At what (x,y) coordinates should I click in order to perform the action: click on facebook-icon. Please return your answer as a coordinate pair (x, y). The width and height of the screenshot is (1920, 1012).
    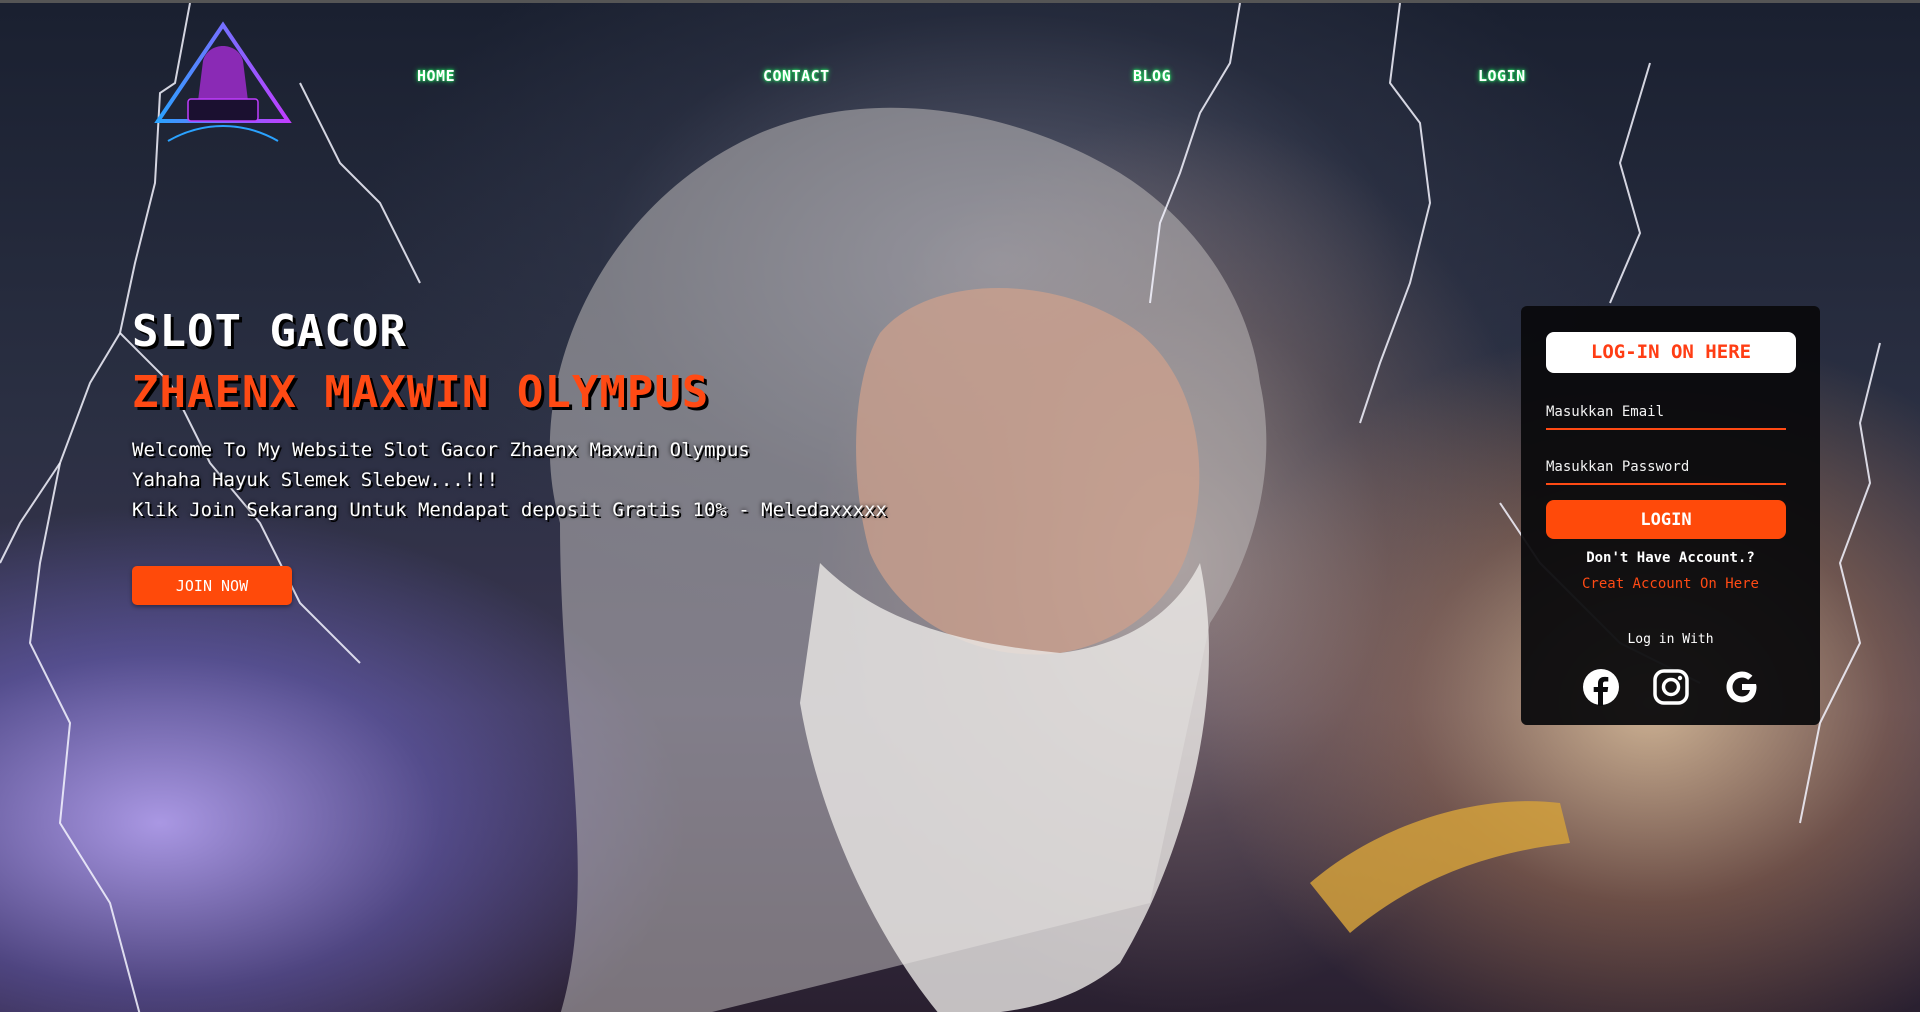
    Looking at the image, I should click on (1601, 687).